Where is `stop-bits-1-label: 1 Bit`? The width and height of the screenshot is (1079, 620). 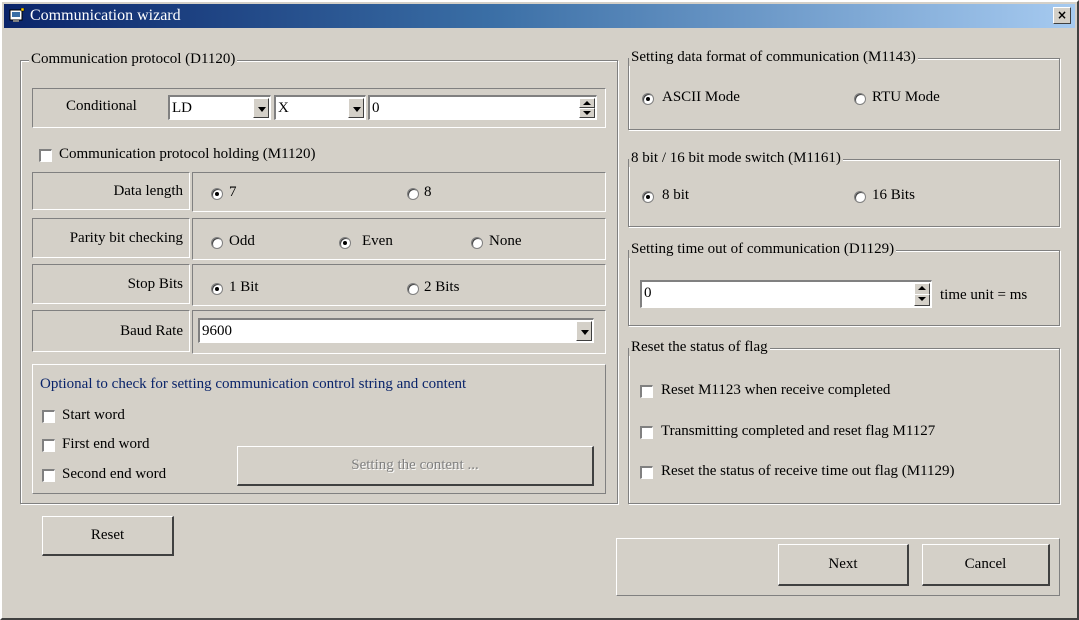 stop-bits-1-label: 1 Bit is located at coordinates (244, 287).